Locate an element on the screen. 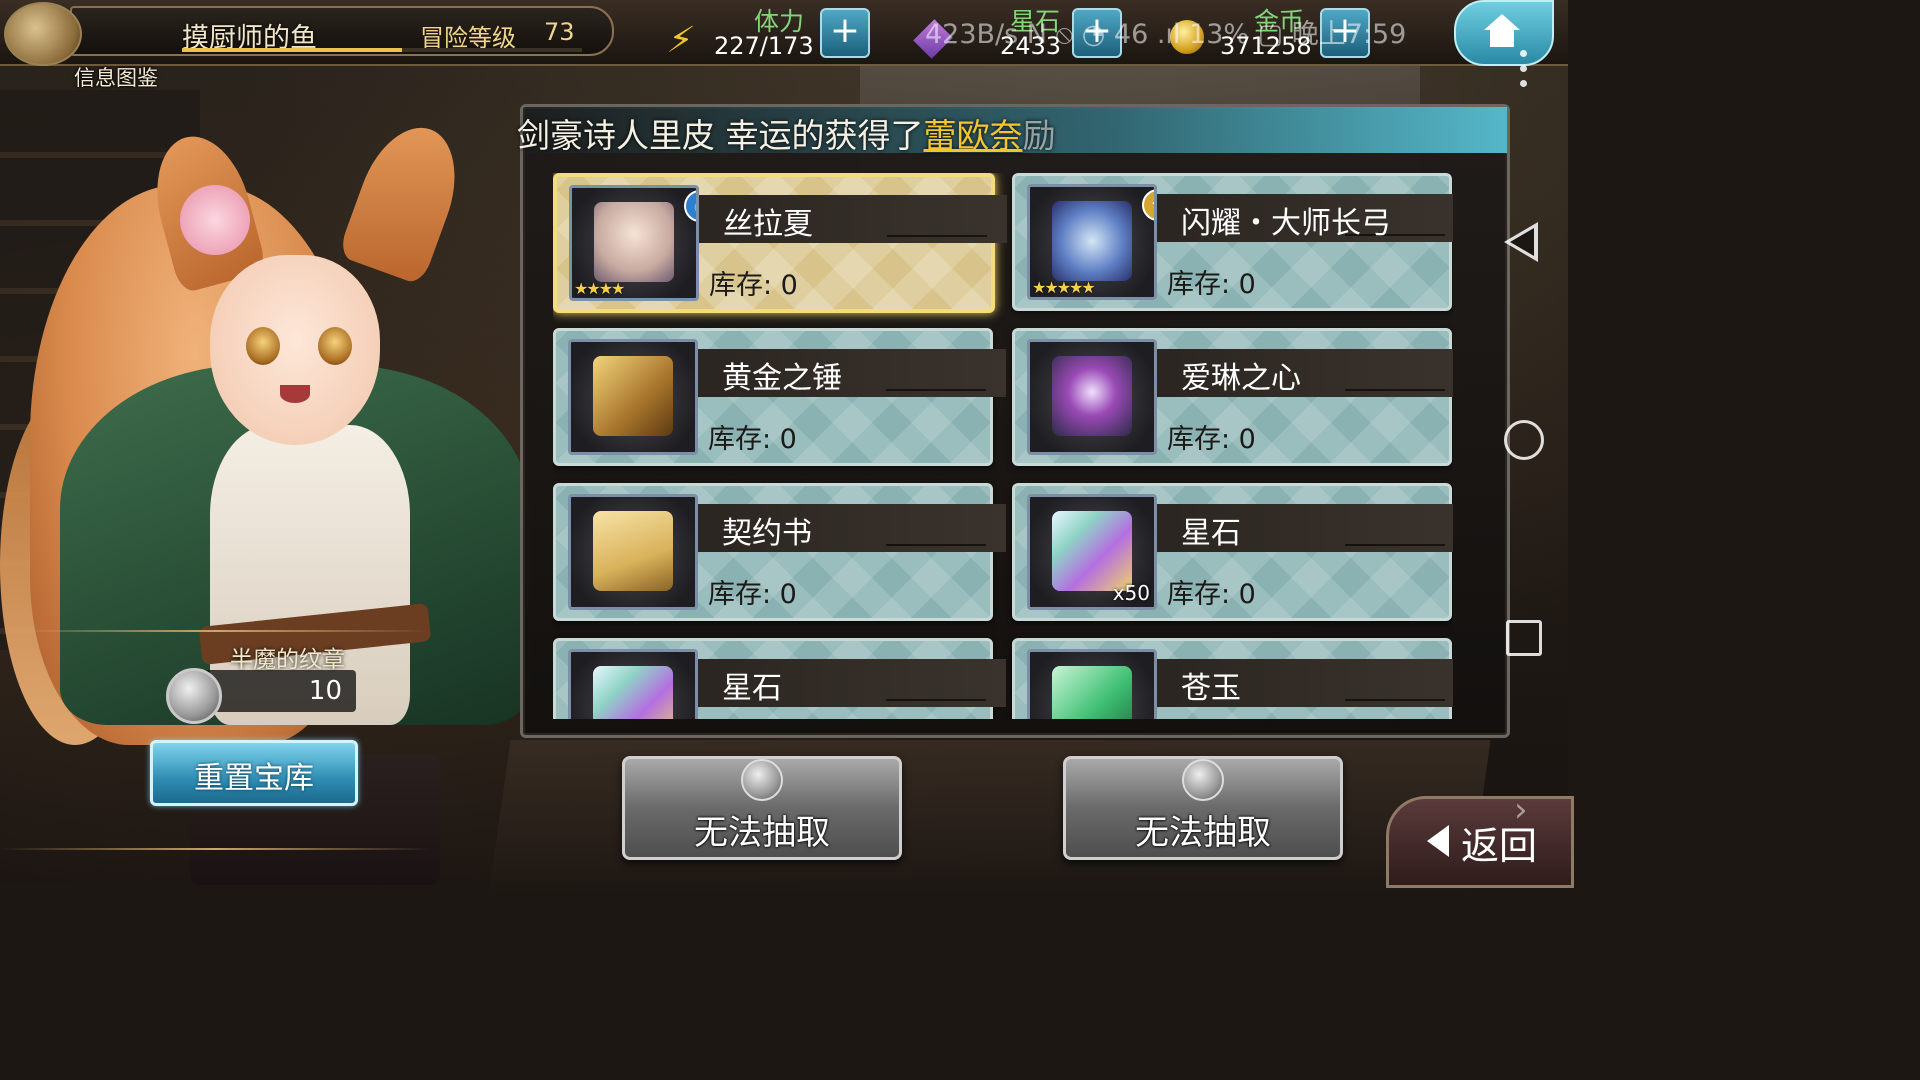 The image size is (1920, 1080). item-quantity-tag: x50 is located at coordinates (1131, 593).